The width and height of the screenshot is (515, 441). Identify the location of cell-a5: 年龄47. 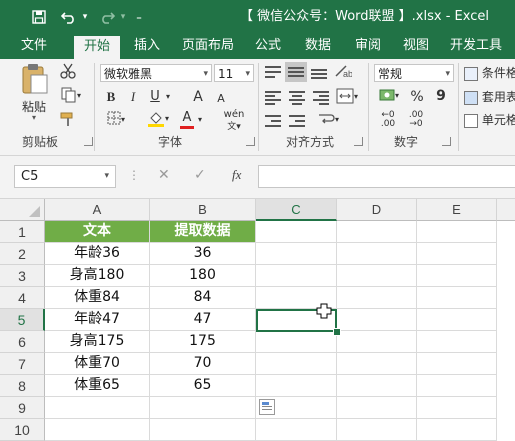
(97, 320).